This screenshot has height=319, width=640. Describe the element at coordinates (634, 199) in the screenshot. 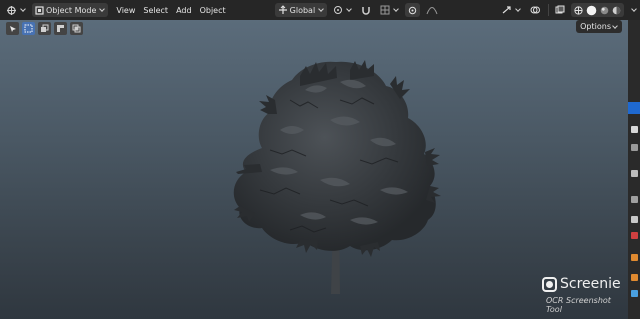

I see `view-layer-tab-icon` at that location.